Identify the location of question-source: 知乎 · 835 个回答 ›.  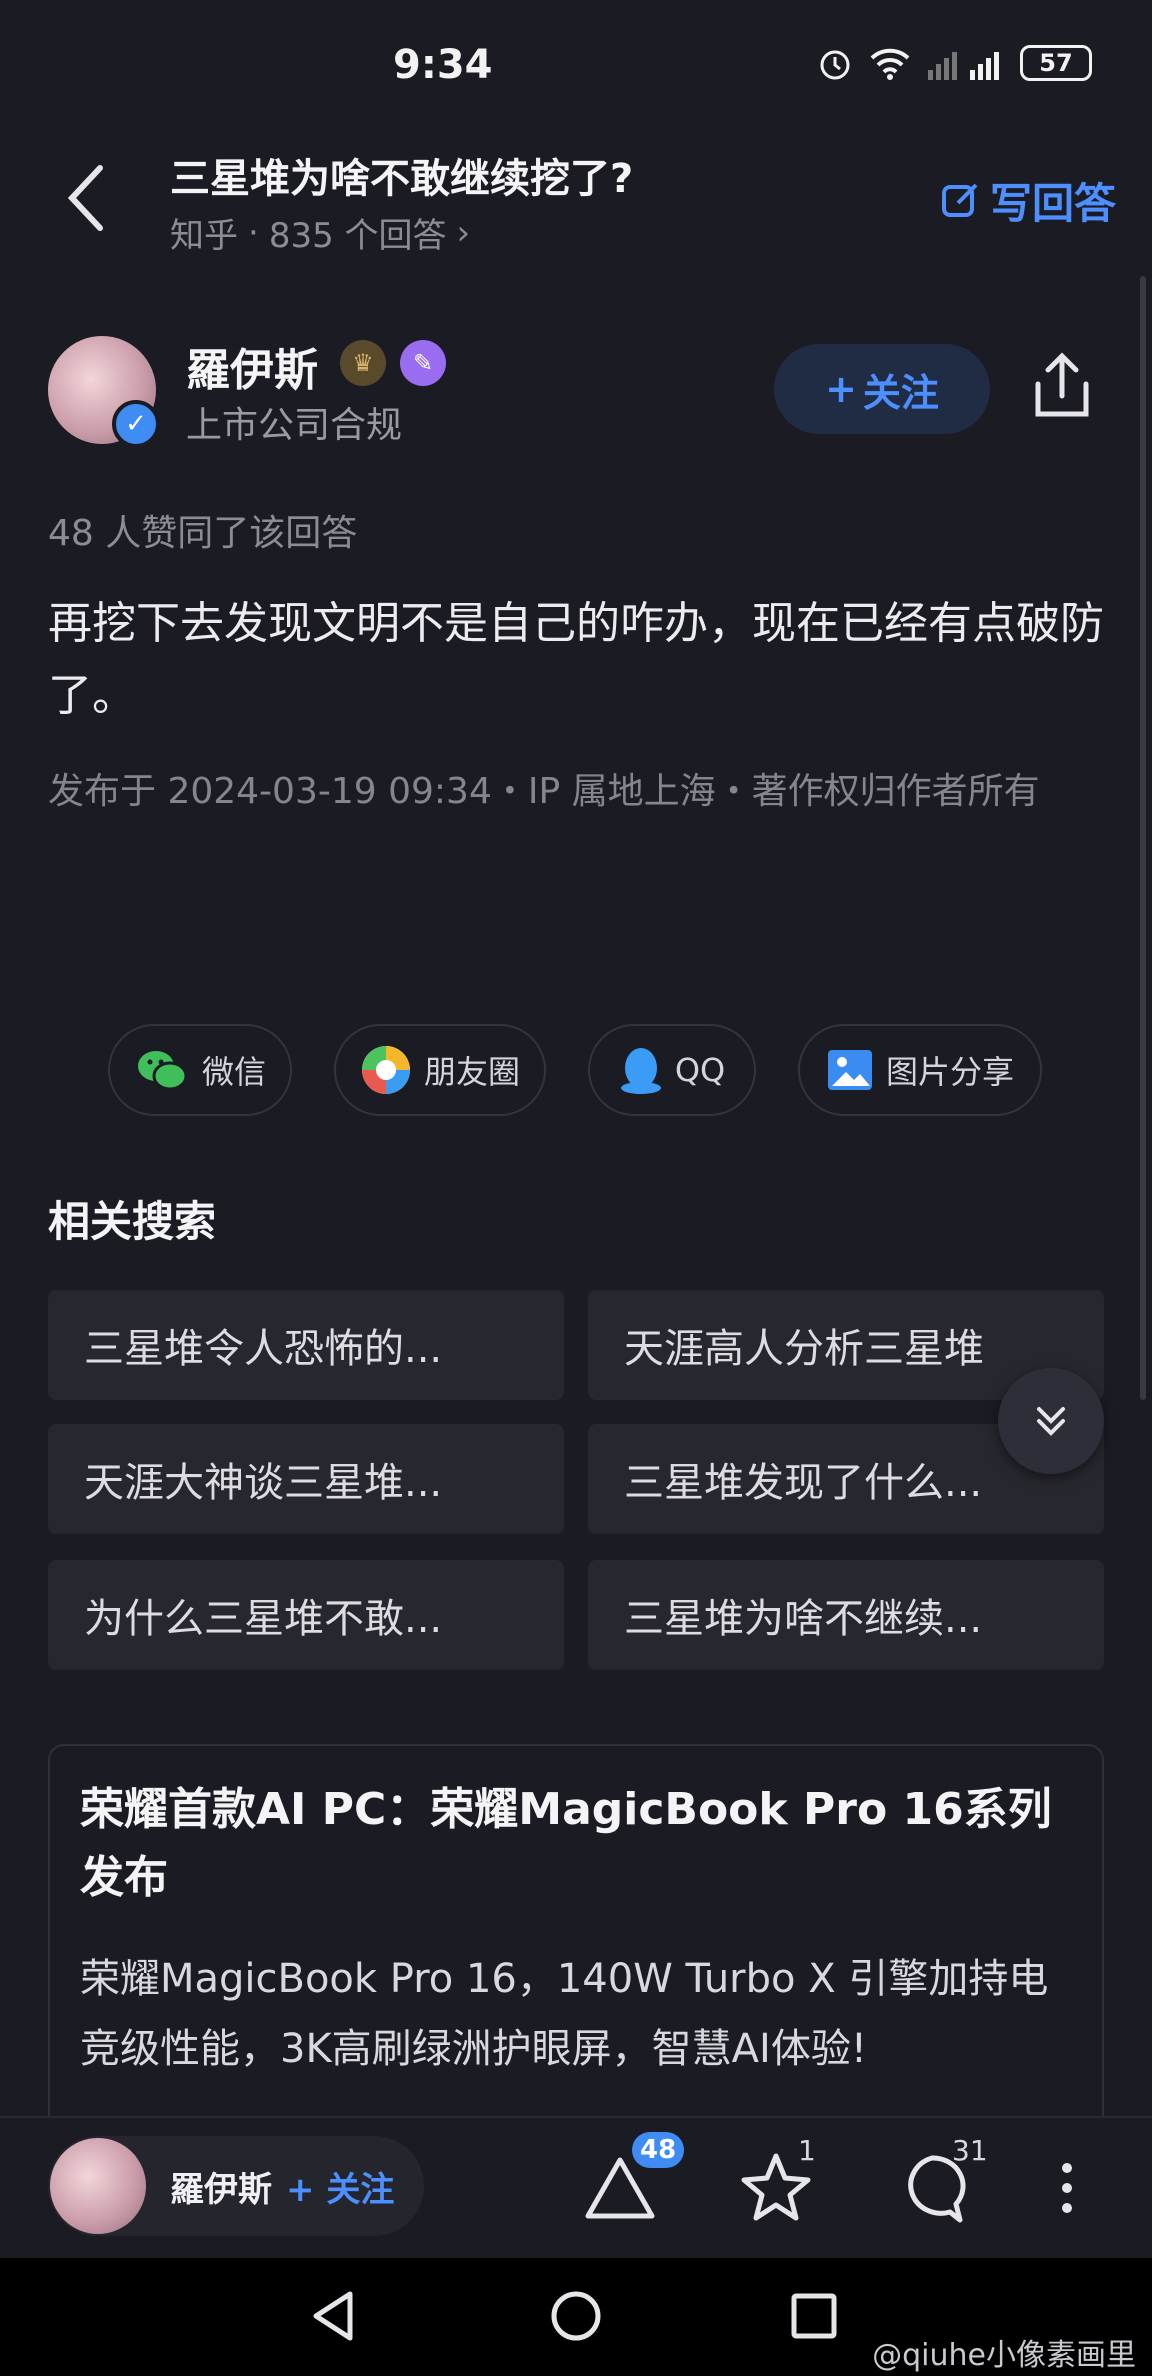
(320, 232).